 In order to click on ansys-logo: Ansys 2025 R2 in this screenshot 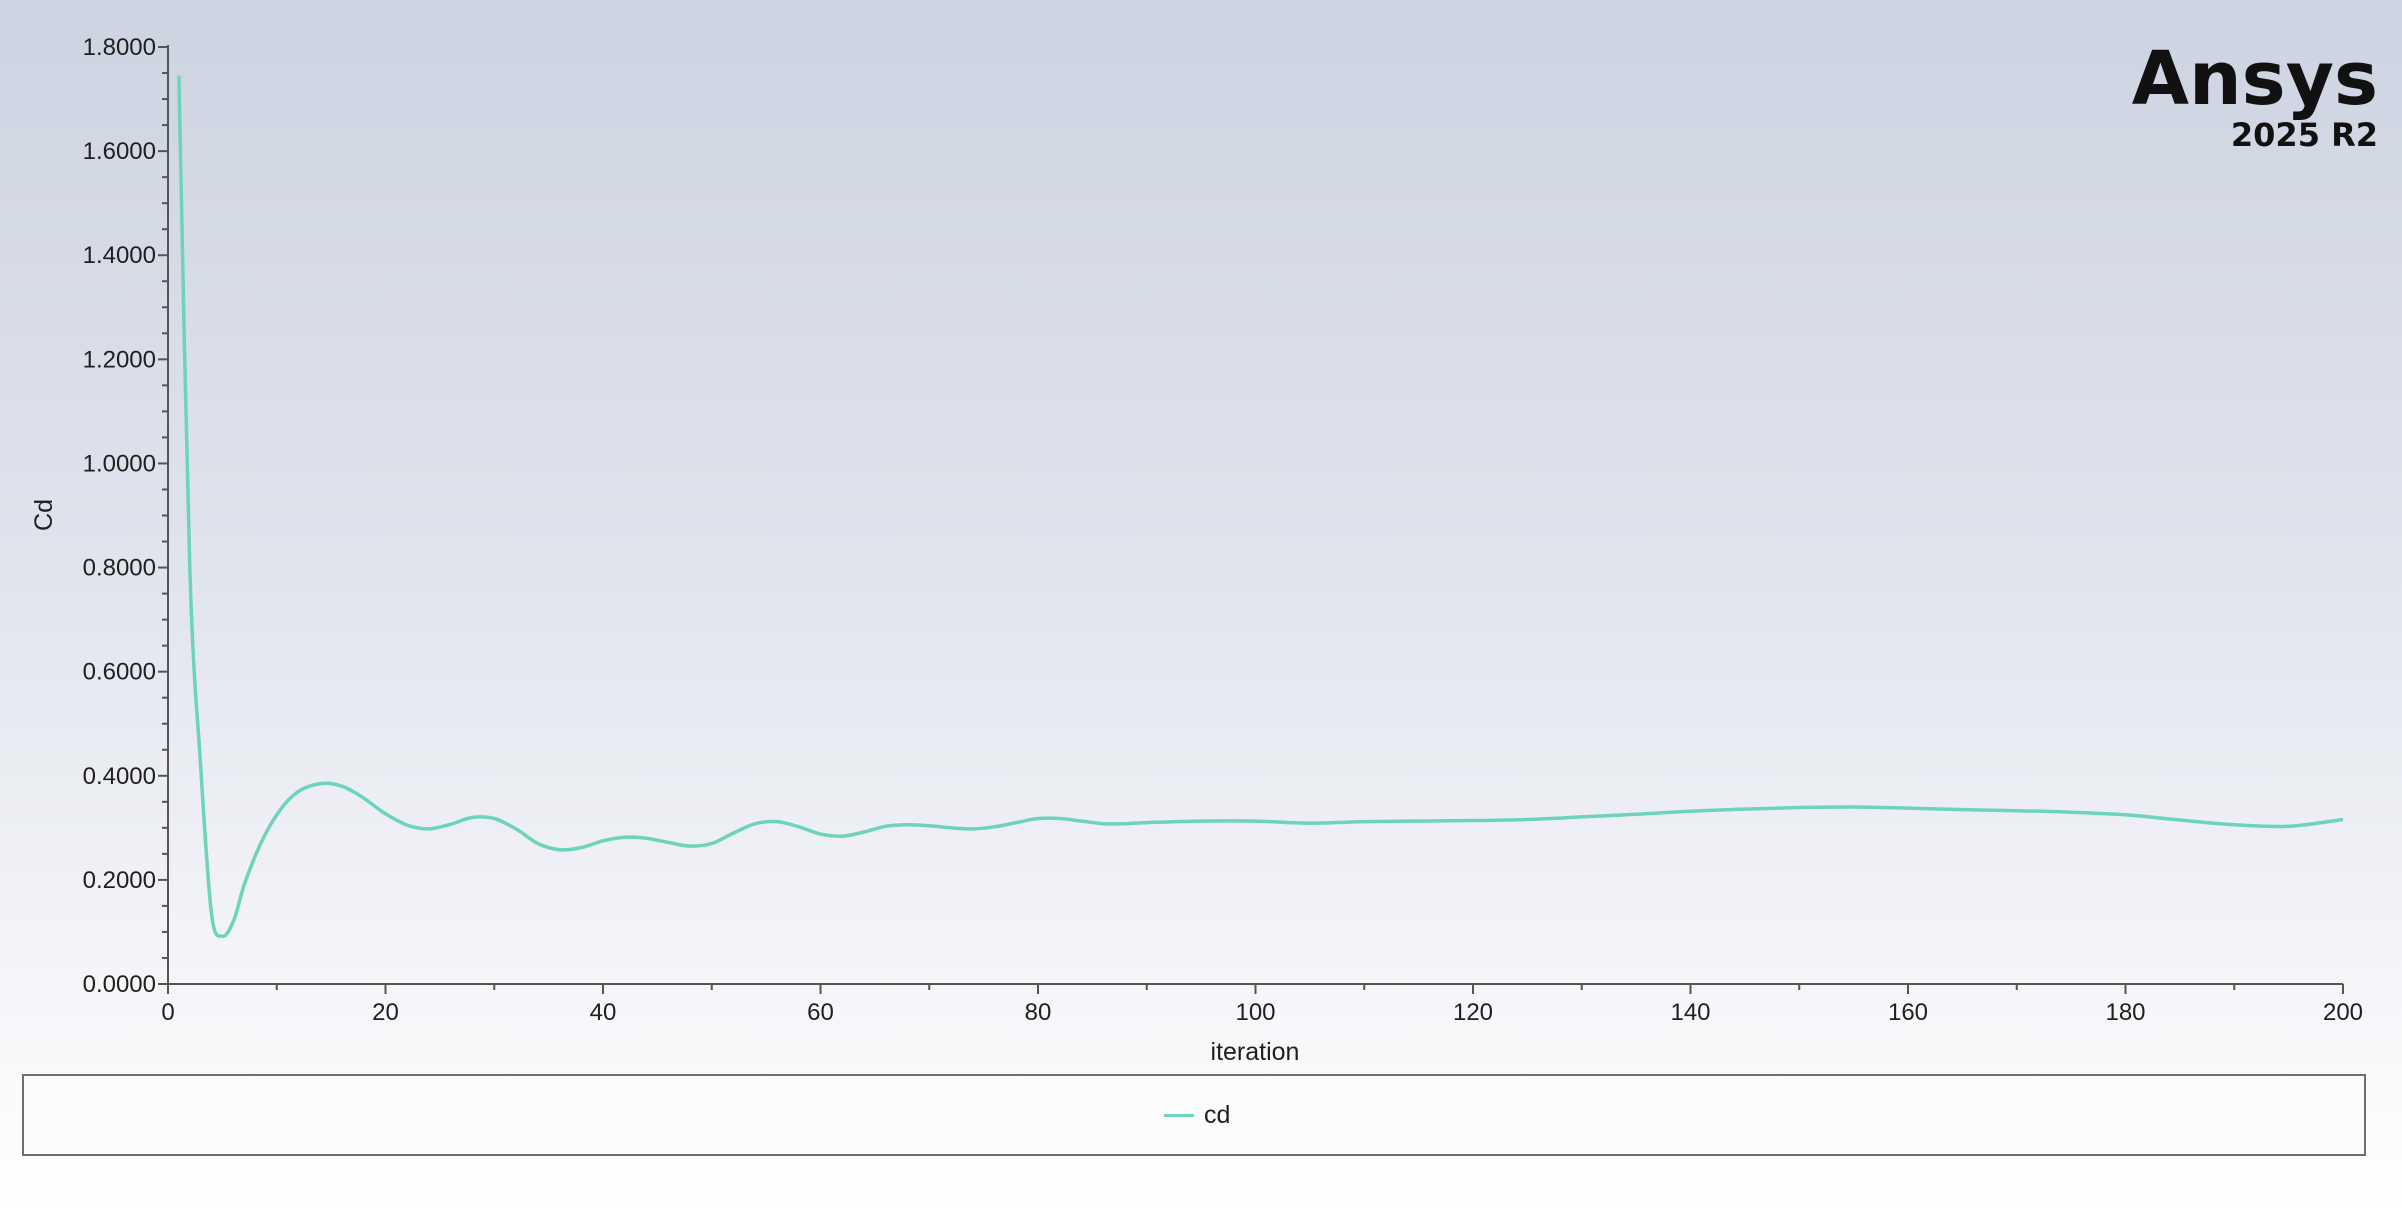, I will do `click(2255, 95)`.